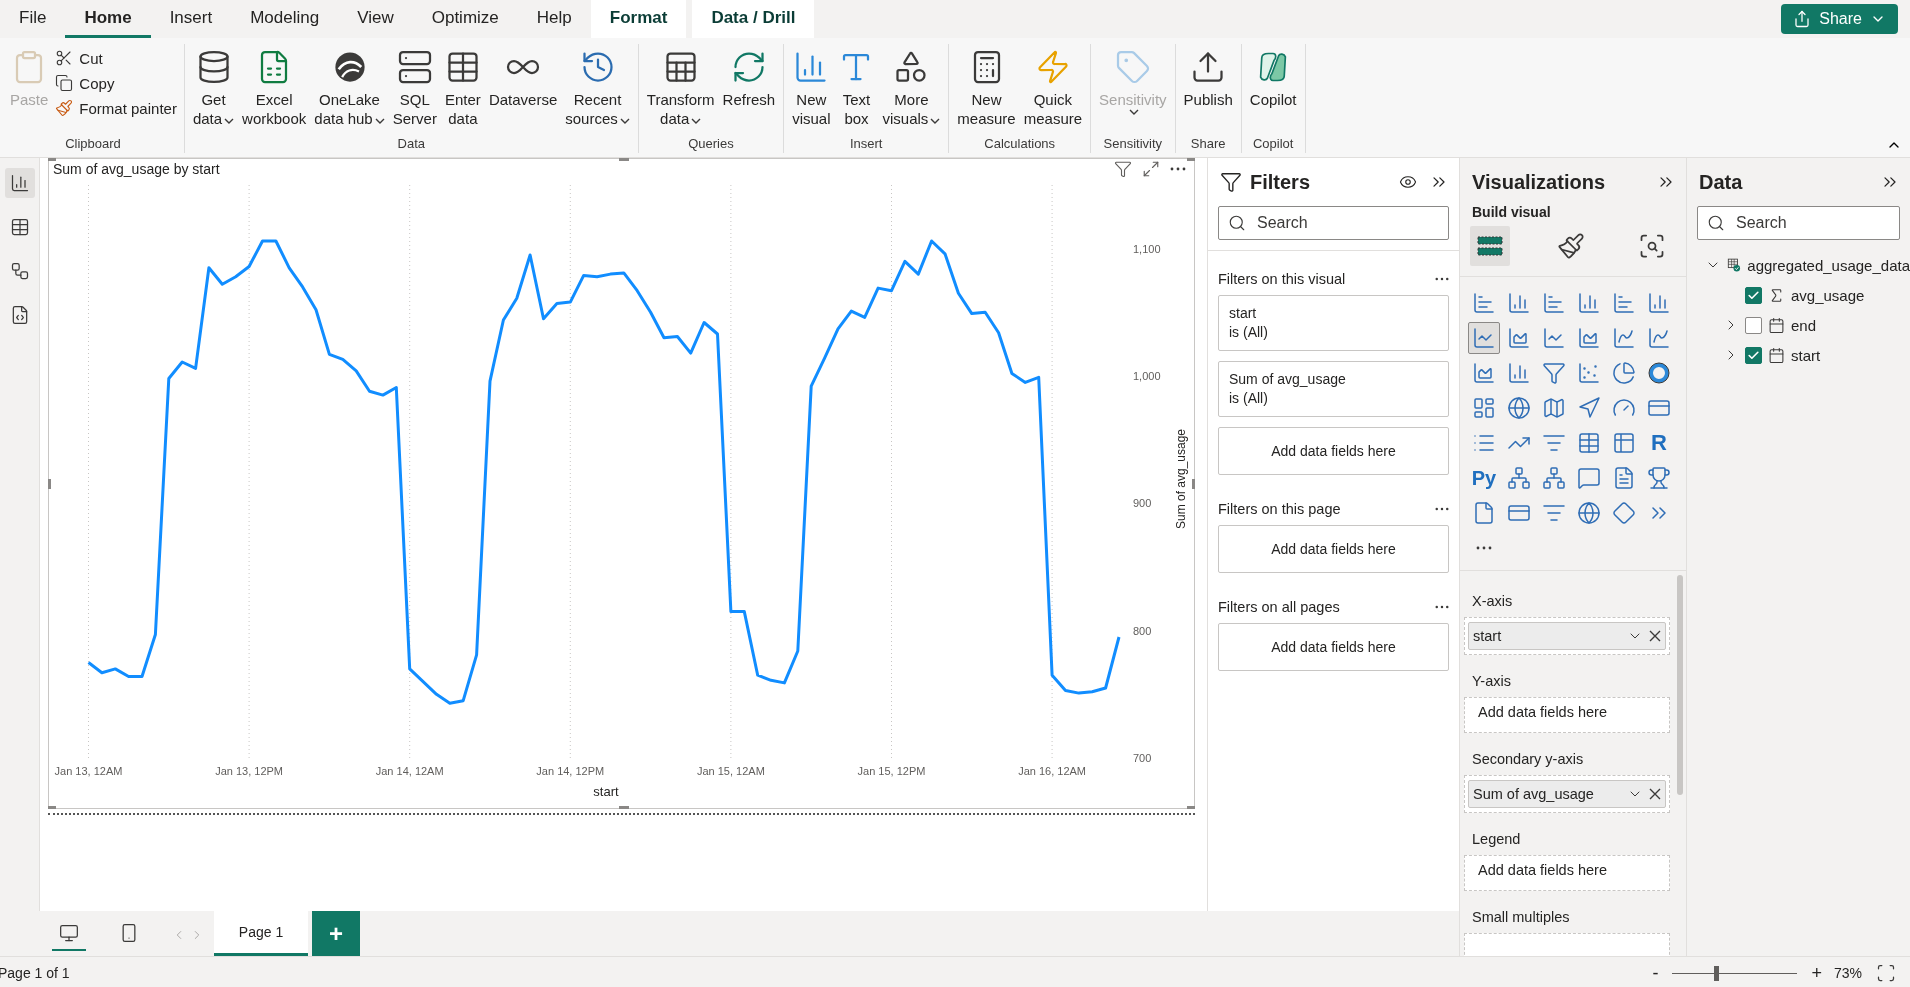 The width and height of the screenshot is (1910, 987). Describe the element at coordinates (1133, 144) in the screenshot. I see `group-label: Sensitivity` at that location.